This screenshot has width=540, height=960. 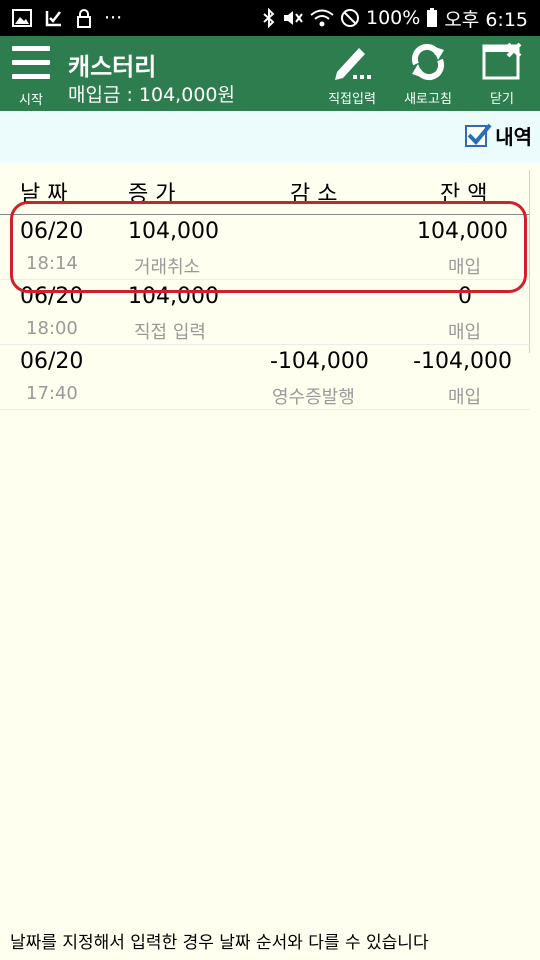 I want to click on table-header: 날 짜 증 가 감 소 잔 액, so click(x=265, y=192).